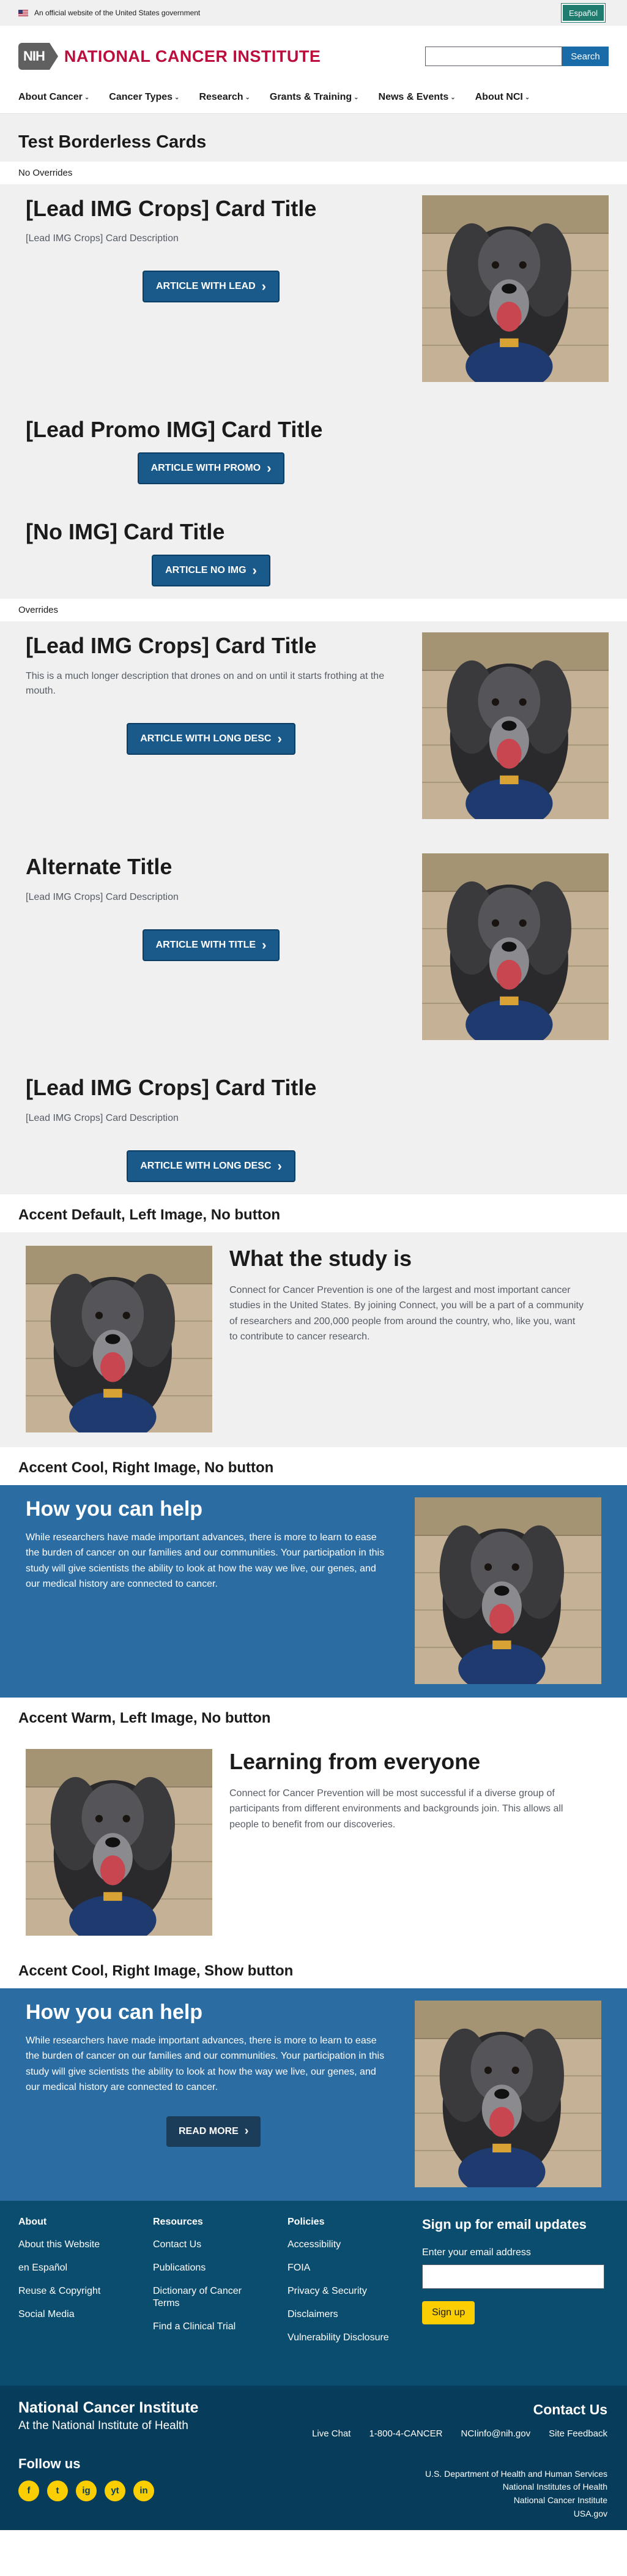 The width and height of the screenshot is (627, 2576). I want to click on search-input, so click(494, 56).